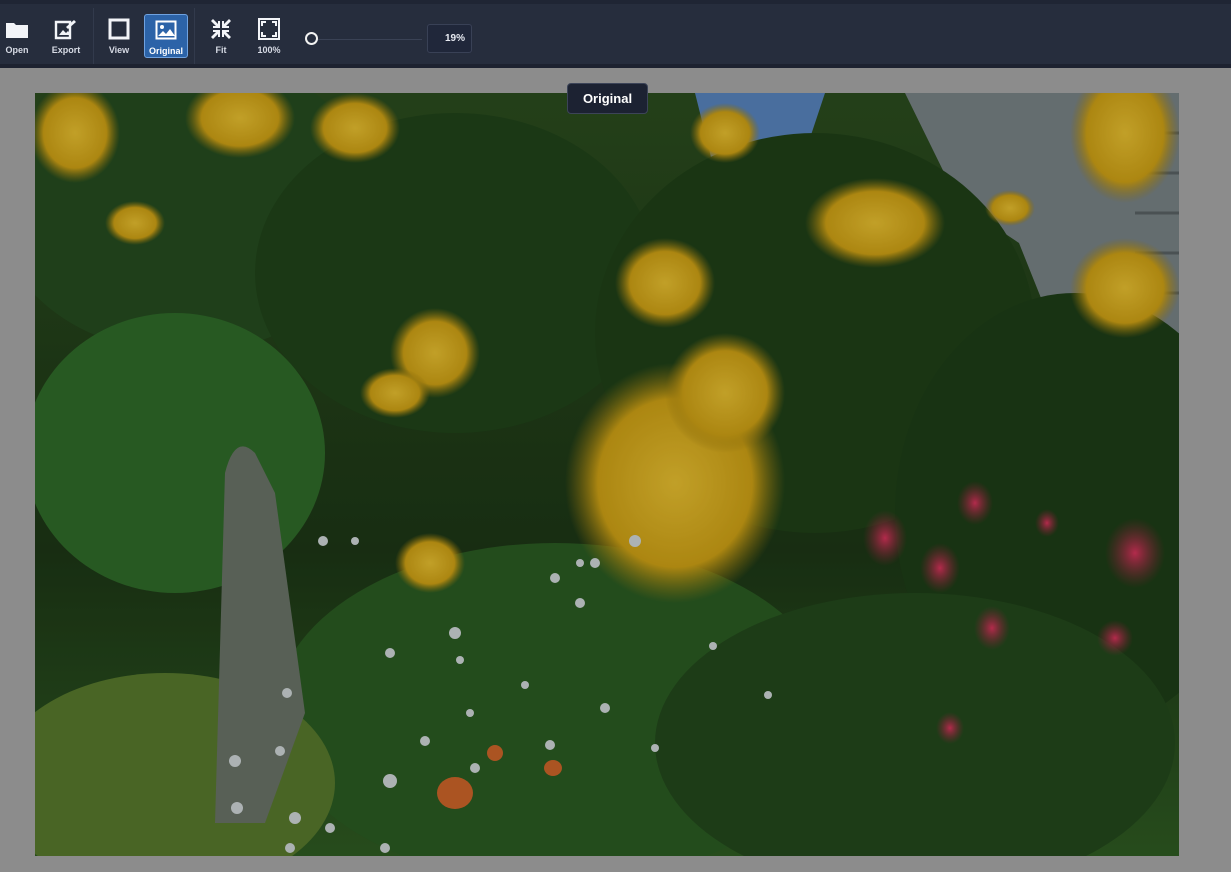 This screenshot has height=872, width=1231. I want to click on open-button: Open, so click(19, 36).